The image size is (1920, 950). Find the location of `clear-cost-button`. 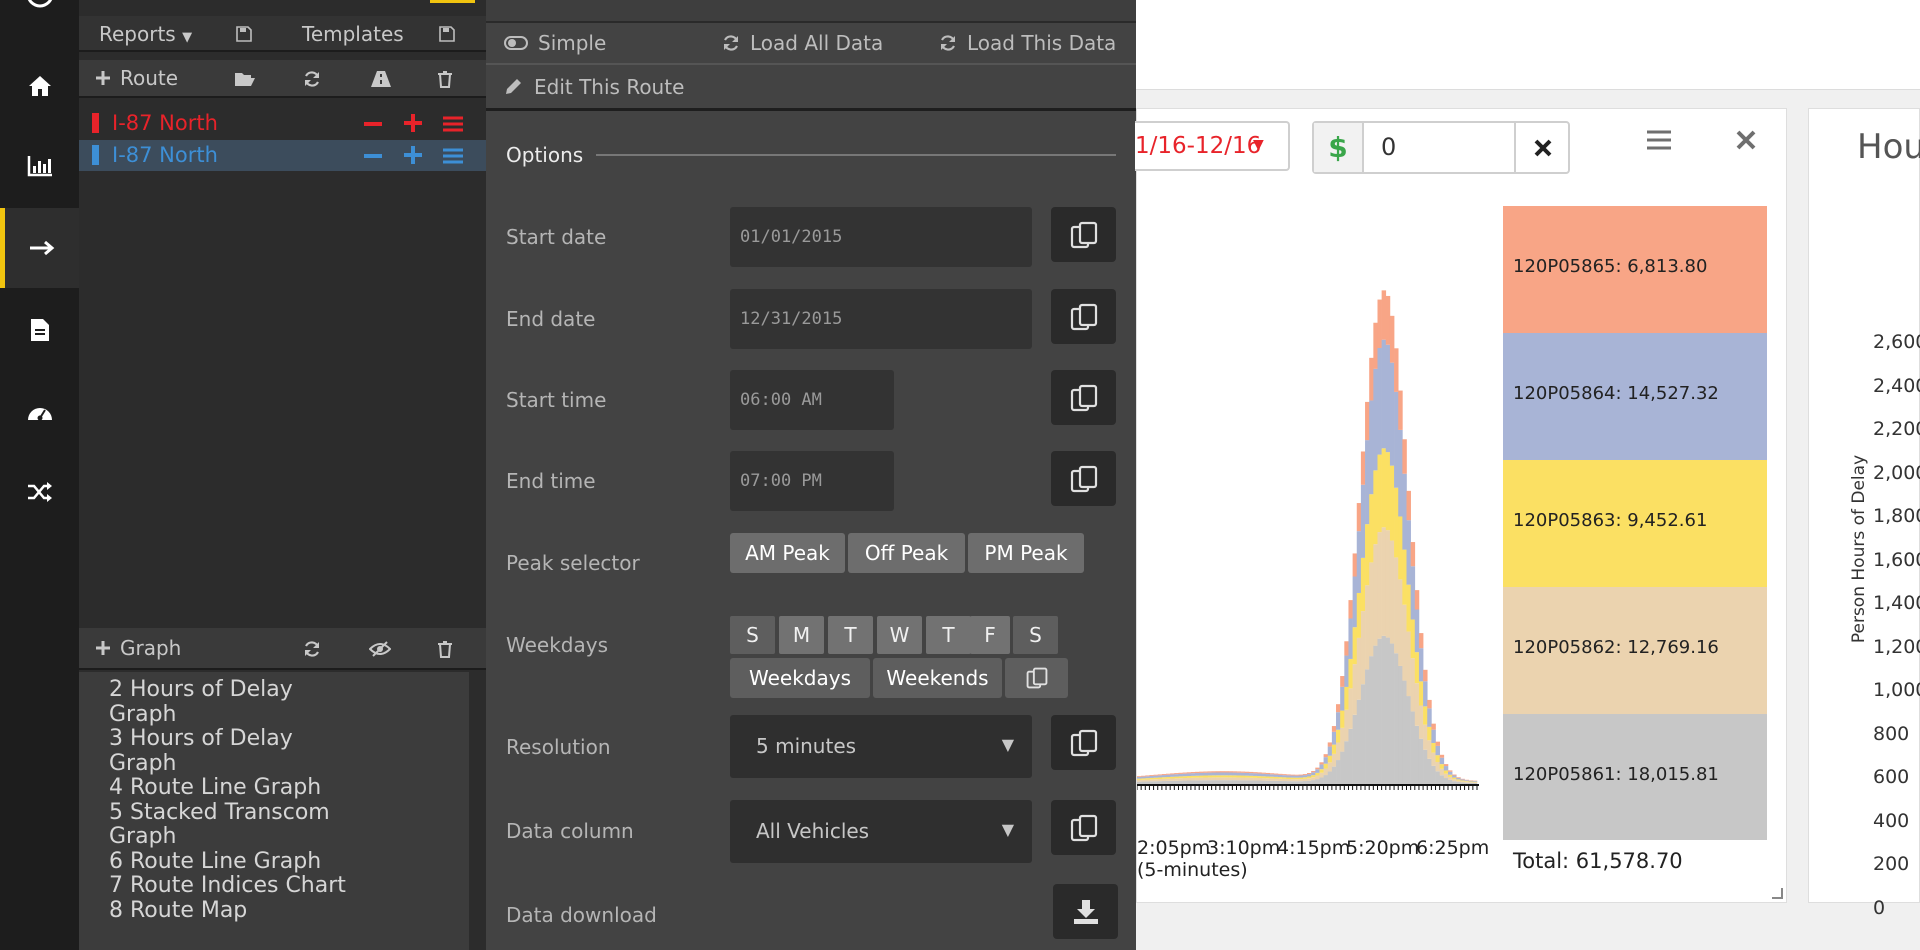

clear-cost-button is located at coordinates (1542, 147).